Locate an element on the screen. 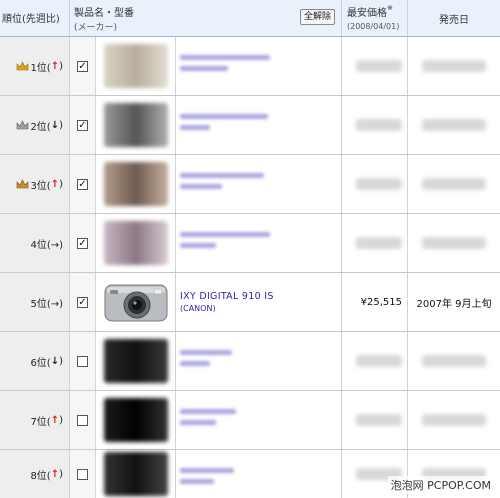 The height and width of the screenshot is (498, 500). rank-cell: 1位(↑) is located at coordinates (35, 66).